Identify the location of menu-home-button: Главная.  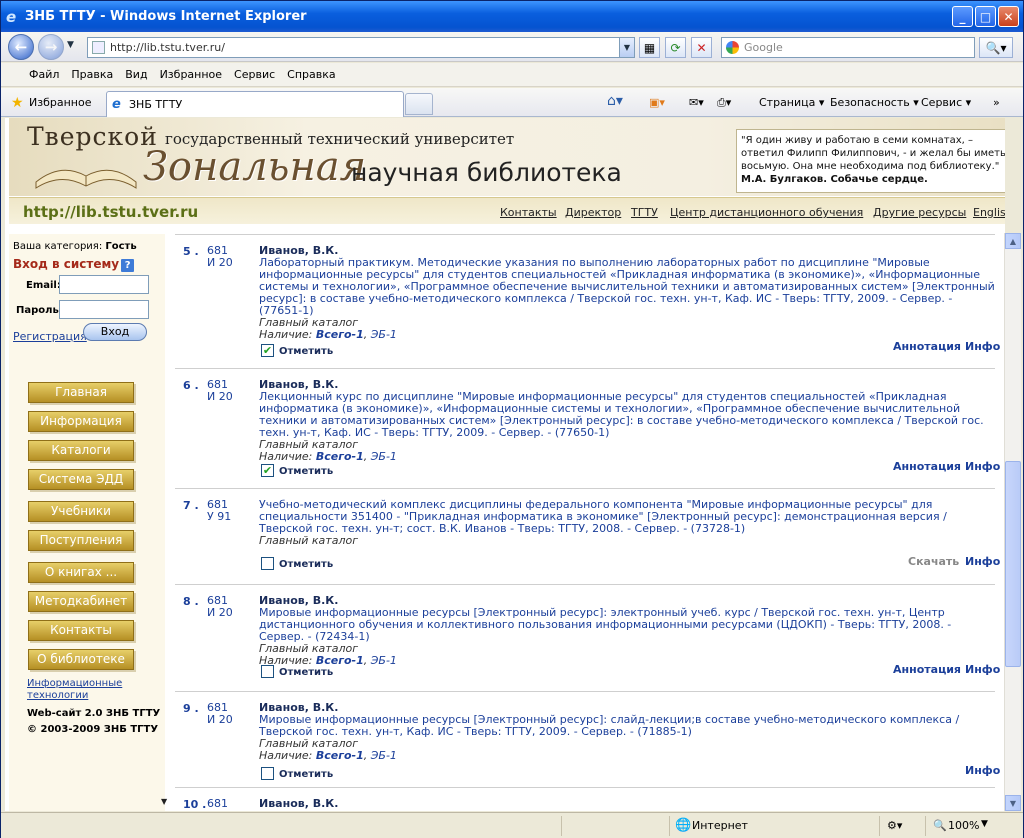
(81, 392).